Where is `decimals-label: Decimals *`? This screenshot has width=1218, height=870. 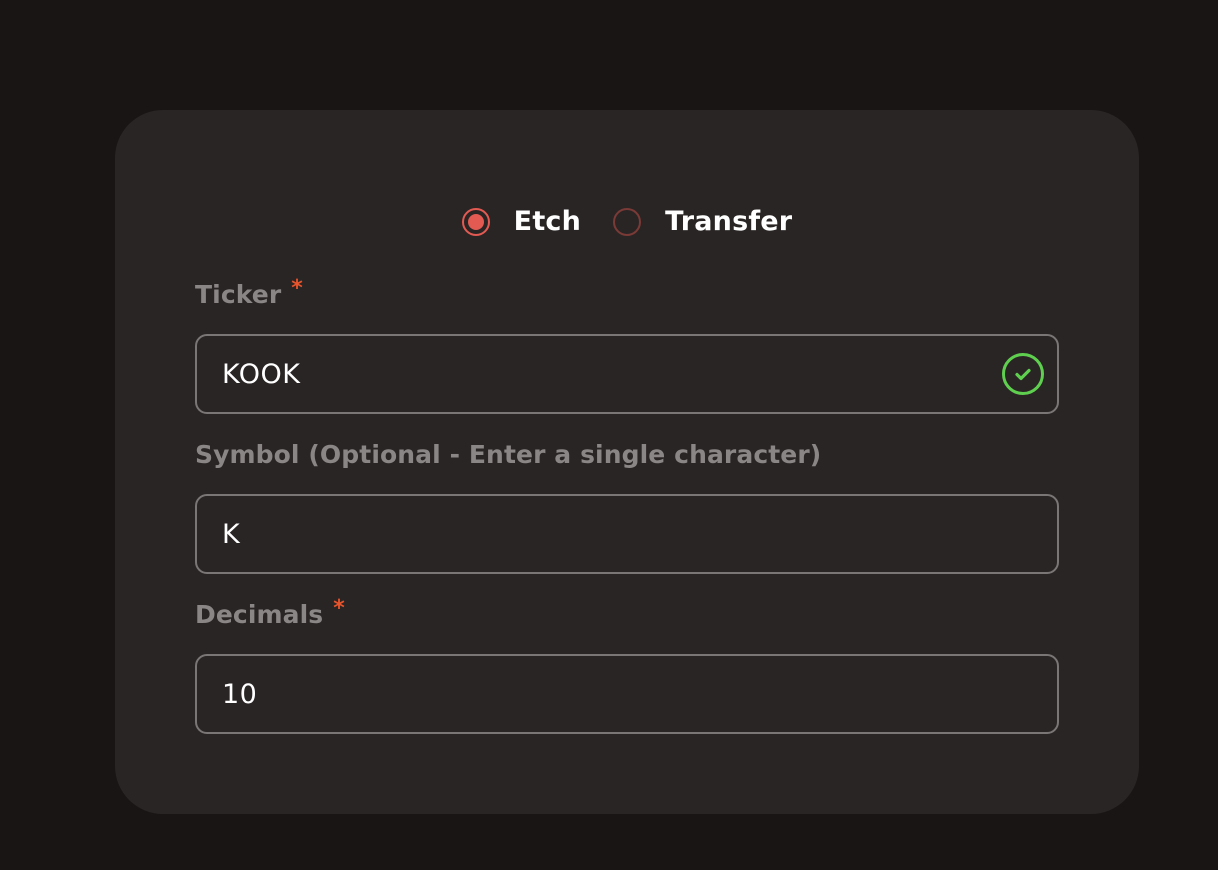
decimals-label: Decimals * is located at coordinates (270, 613).